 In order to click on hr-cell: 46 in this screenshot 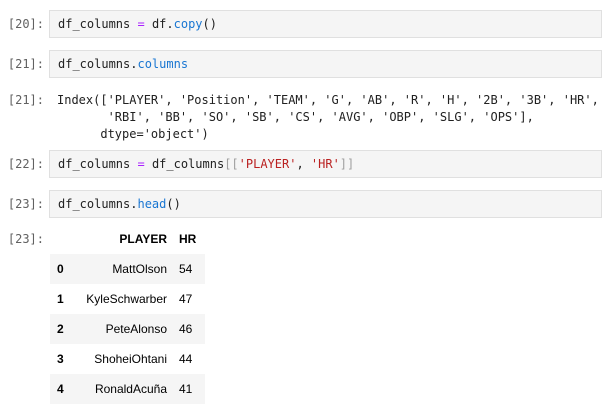, I will do `click(186, 329)`.